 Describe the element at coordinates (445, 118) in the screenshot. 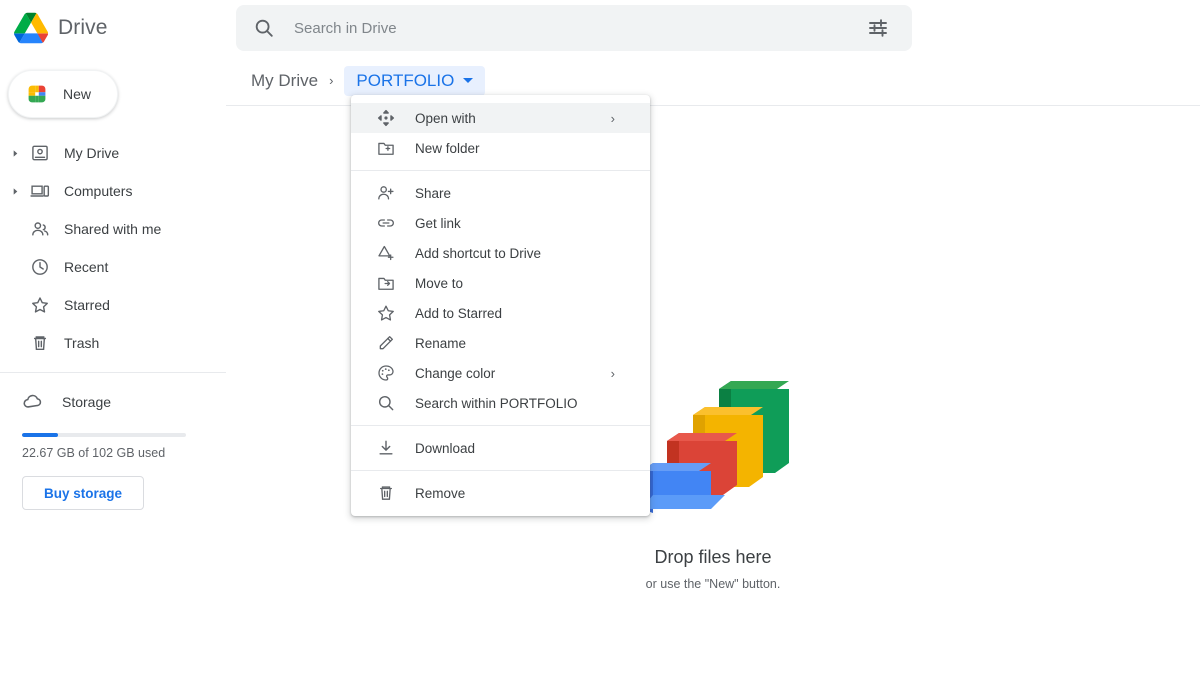

I see `menu-item-label: Open with` at that location.